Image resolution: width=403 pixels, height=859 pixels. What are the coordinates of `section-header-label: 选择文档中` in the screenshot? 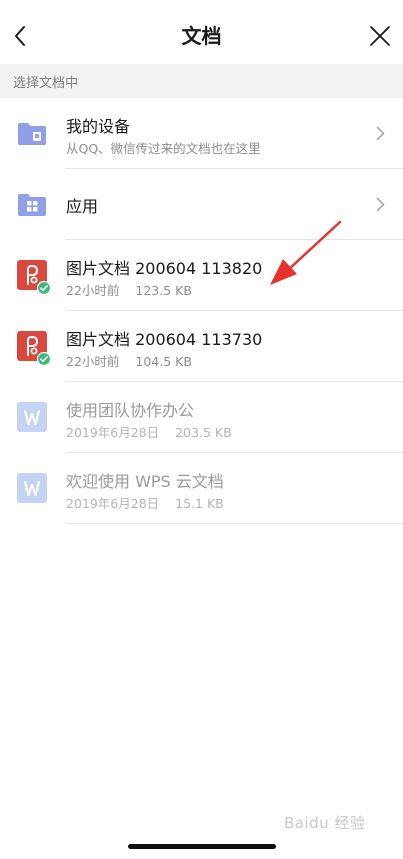 It's located at (46, 83).